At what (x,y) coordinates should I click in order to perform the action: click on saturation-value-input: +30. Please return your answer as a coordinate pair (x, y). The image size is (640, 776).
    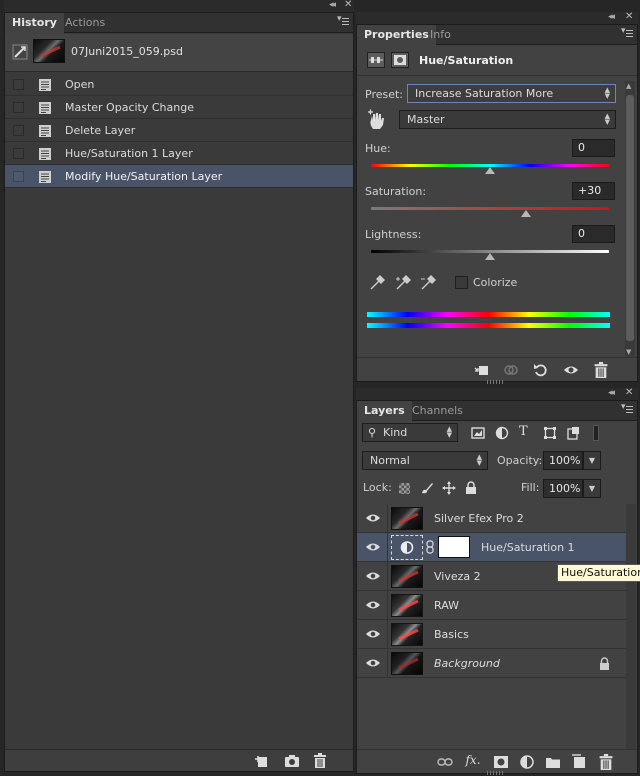
    Looking at the image, I should click on (593, 191).